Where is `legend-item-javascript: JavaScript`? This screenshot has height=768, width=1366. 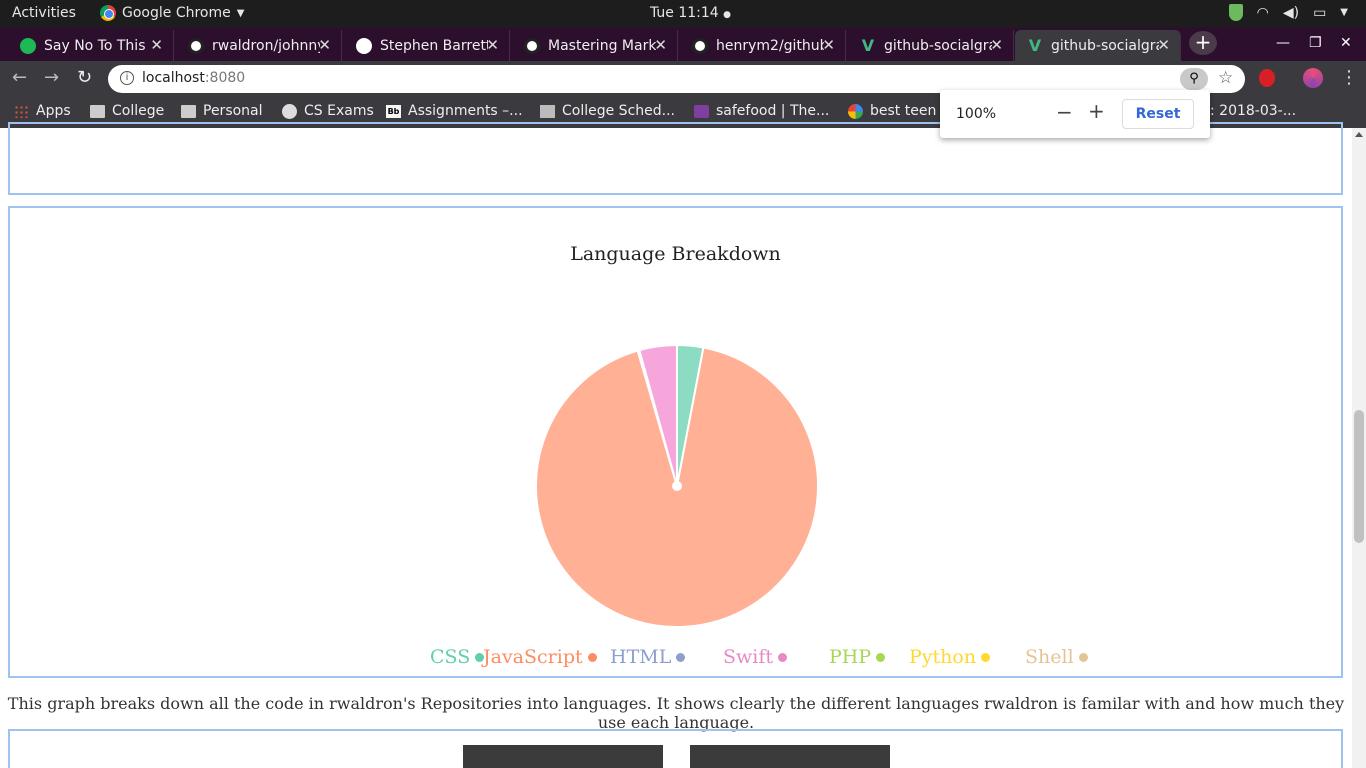 legend-item-javascript: JavaScript is located at coordinates (540, 657).